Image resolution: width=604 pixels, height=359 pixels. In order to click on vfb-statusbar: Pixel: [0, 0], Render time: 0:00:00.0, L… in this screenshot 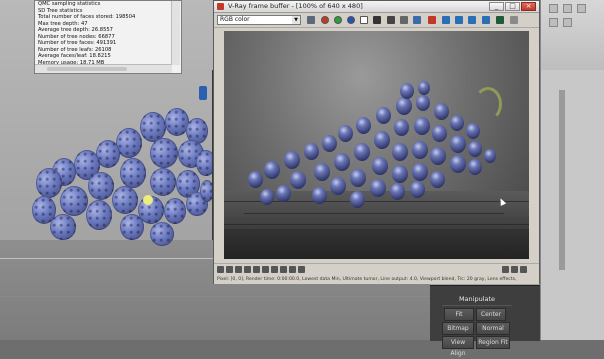, I will do `click(376, 273)`.